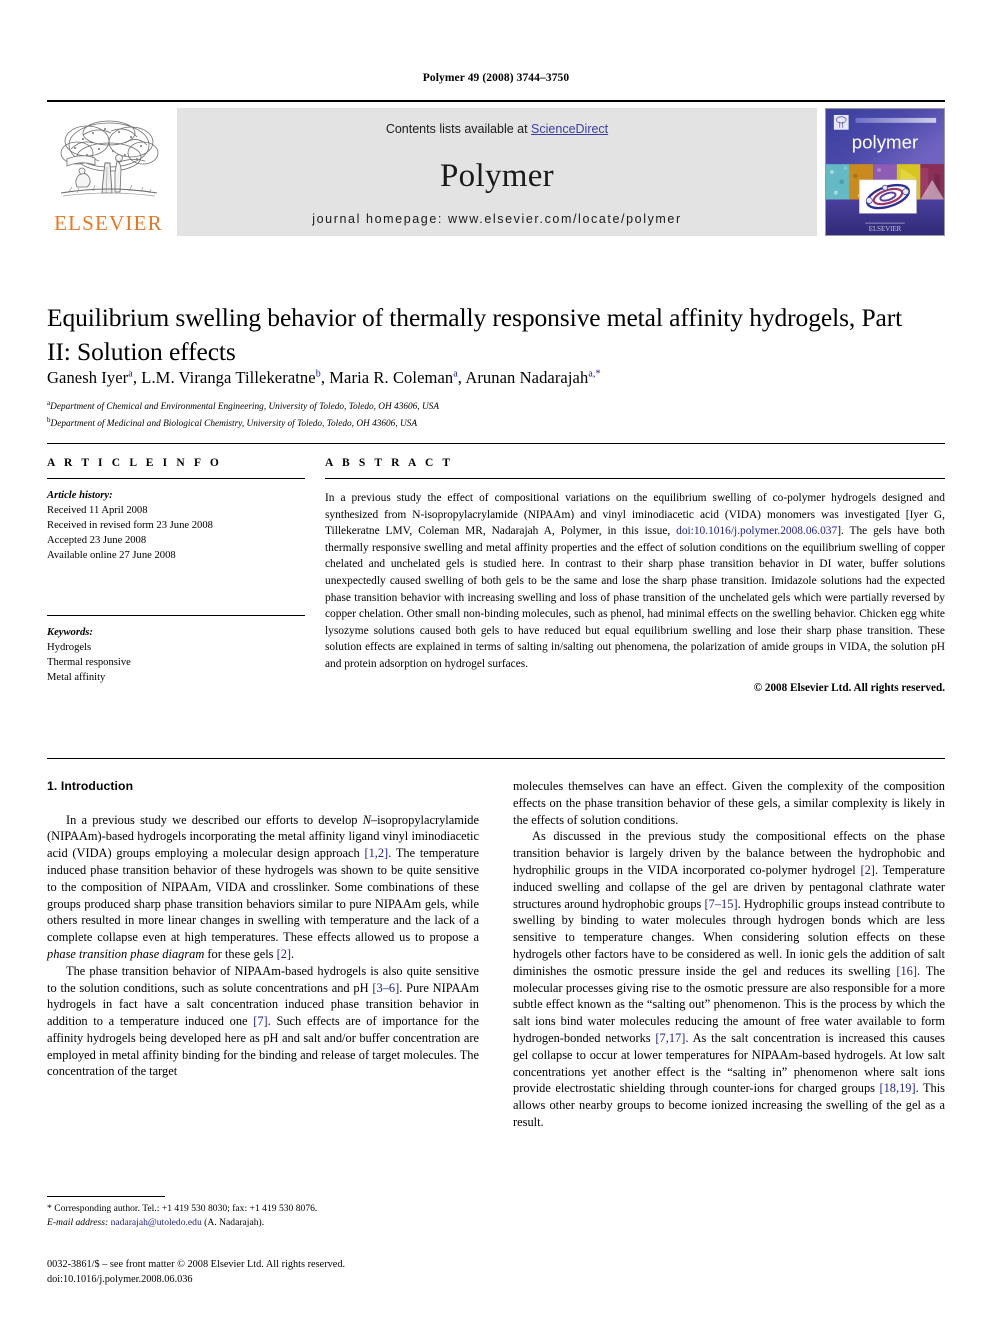 The width and height of the screenshot is (992, 1323). What do you see at coordinates (97, 541) in the screenshot?
I see `history-item: Accepted 23 June 2008` at bounding box center [97, 541].